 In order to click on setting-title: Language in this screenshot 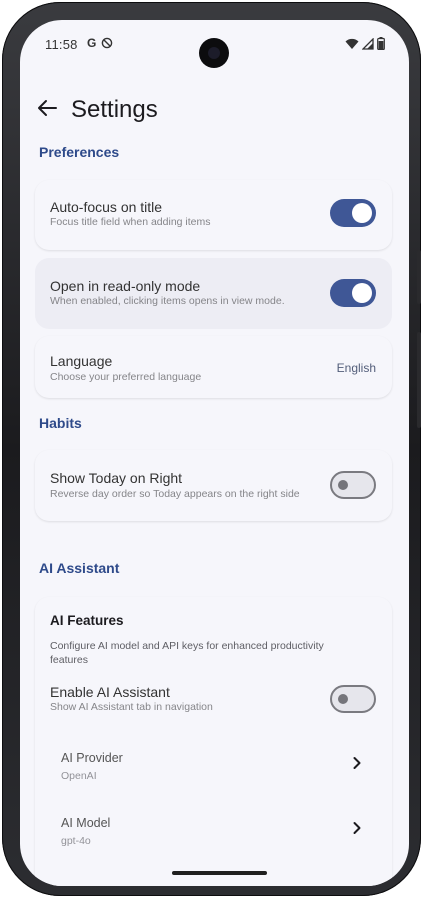, I will do `click(81, 361)`.